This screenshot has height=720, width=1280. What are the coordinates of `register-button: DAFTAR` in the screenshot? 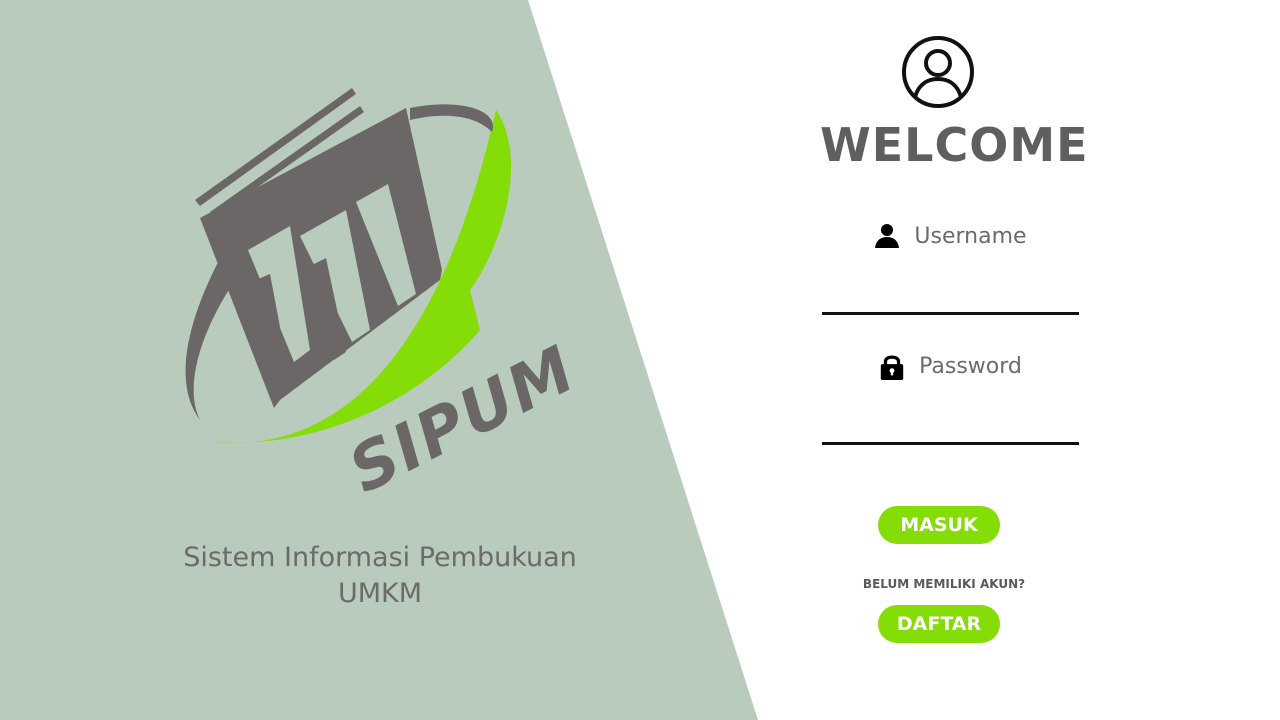 It's located at (939, 624).